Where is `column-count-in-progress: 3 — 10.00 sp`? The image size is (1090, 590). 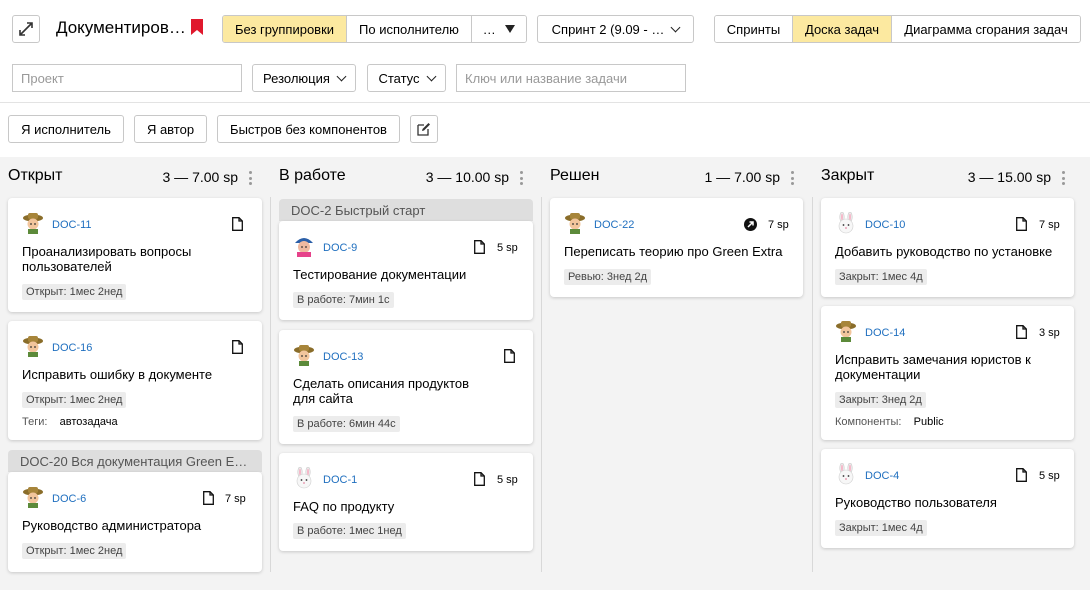
column-count-in-progress: 3 — 10.00 sp is located at coordinates (467, 177).